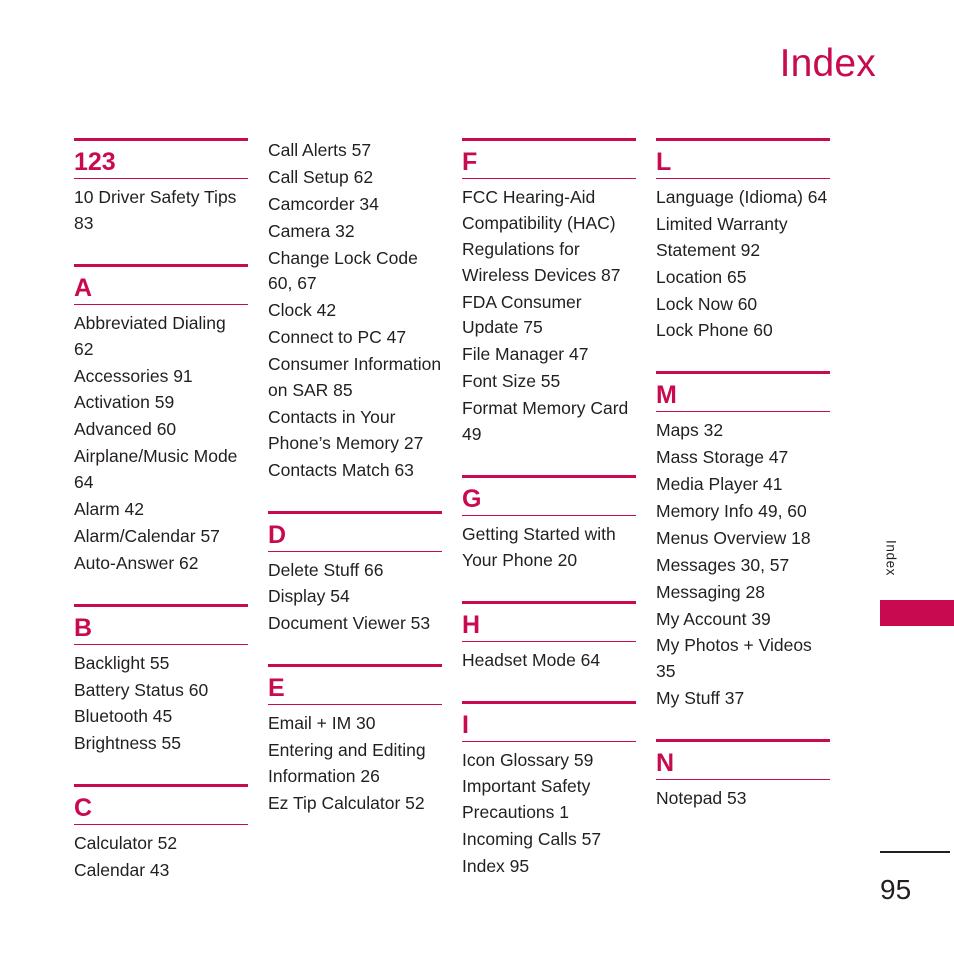 This screenshot has height=954, width=954. What do you see at coordinates (161, 691) in the screenshot?
I see `index-entry: Battery Status 60` at bounding box center [161, 691].